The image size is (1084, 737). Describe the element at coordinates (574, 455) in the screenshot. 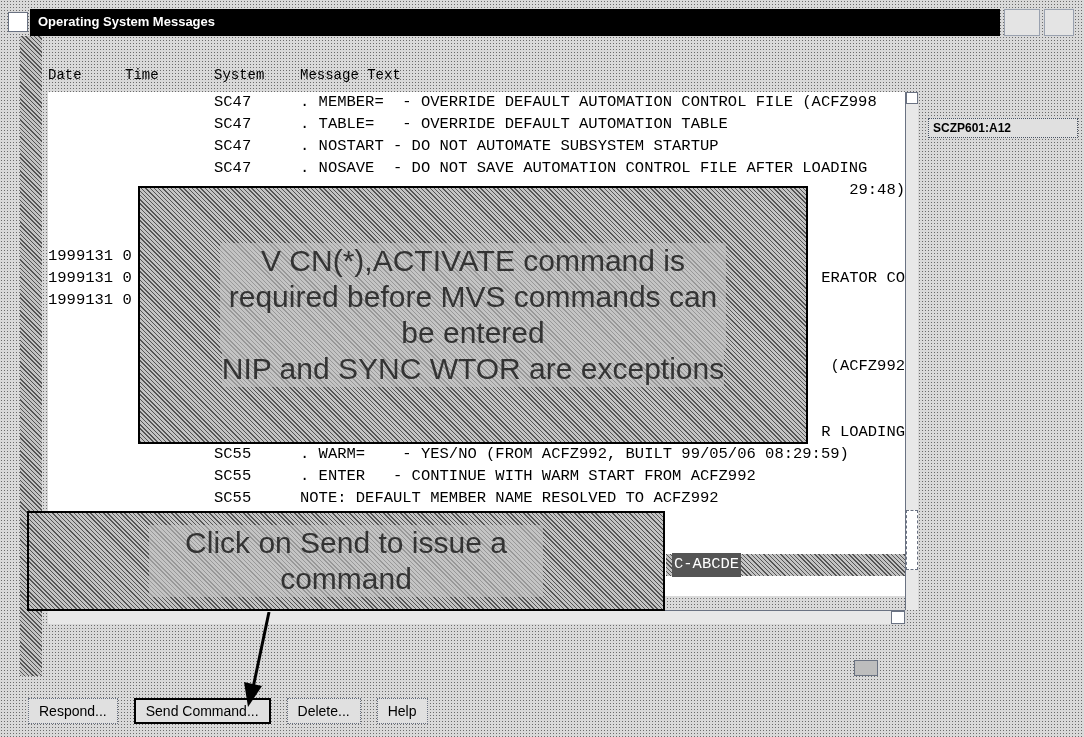

I see `message-text: . WARM= - YES/NO (FROM ACFZ992, BUILT 99/05/06 08:29:59)` at that location.